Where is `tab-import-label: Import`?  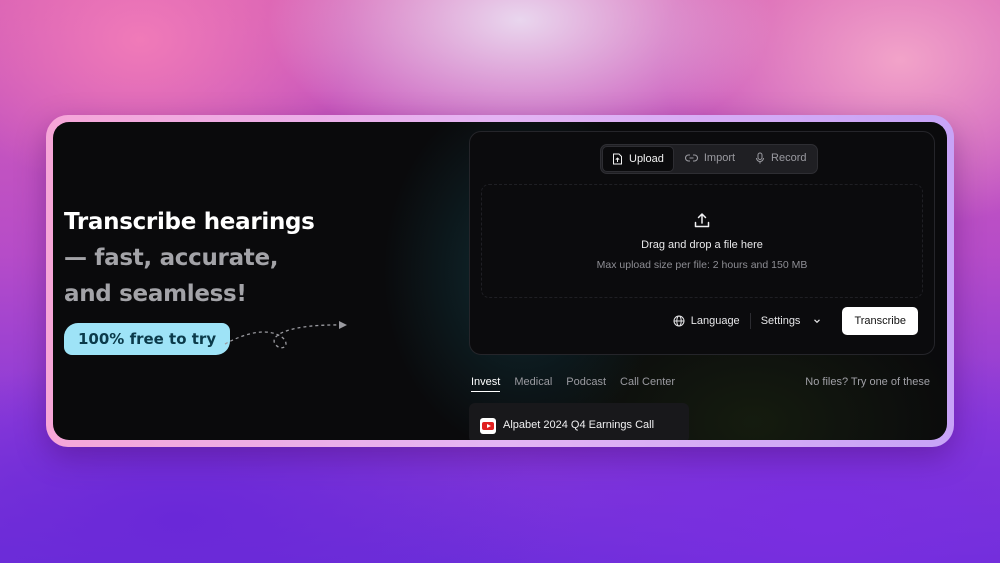
tab-import-label: Import is located at coordinates (719, 158).